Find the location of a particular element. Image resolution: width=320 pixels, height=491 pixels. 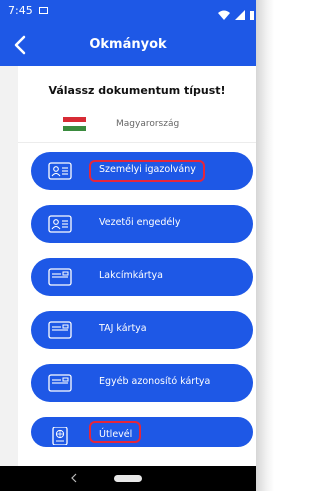

status-icons is located at coordinates (235, 13).